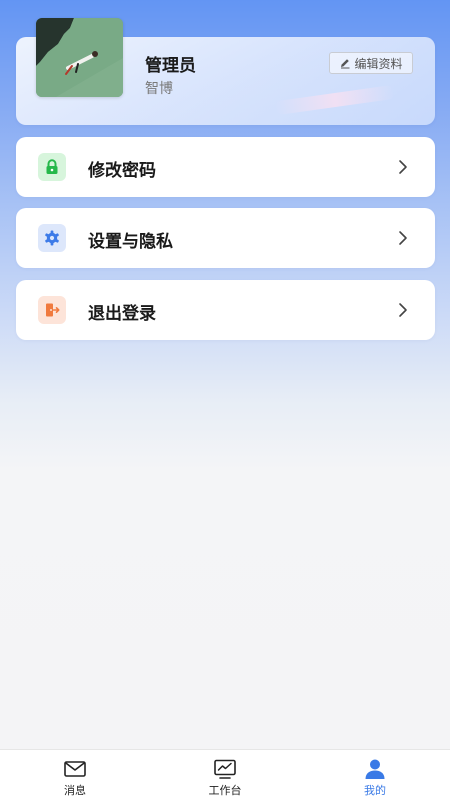 This screenshot has width=450, height=801. I want to click on edit-profile-button: 编辑资料, so click(371, 63).